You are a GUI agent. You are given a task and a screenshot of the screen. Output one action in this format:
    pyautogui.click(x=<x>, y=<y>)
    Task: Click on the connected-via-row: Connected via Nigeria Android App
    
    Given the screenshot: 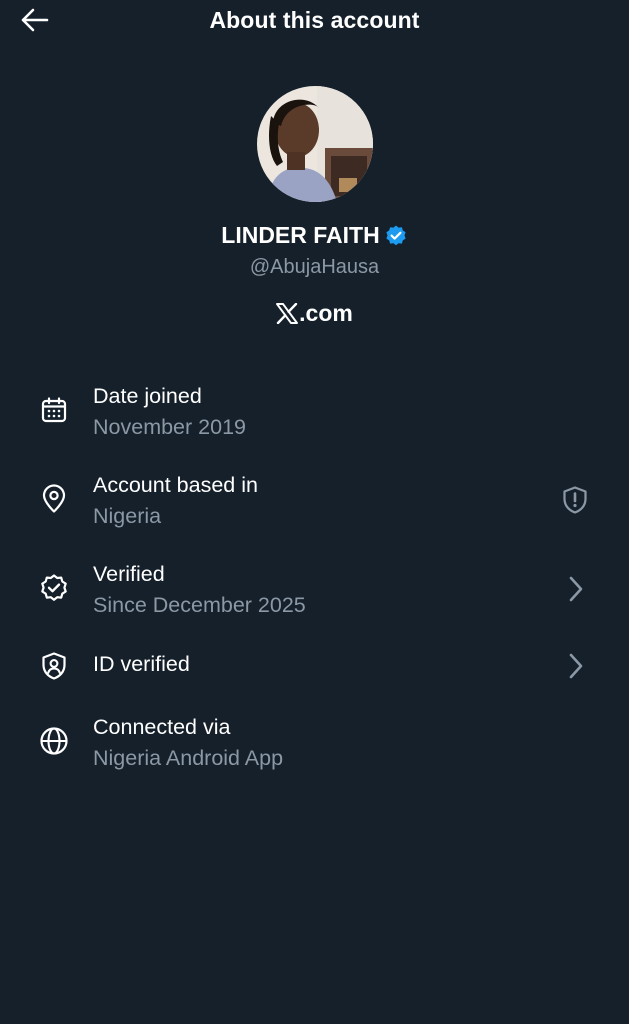 What is the action you would take?
    pyautogui.click(x=314, y=743)
    